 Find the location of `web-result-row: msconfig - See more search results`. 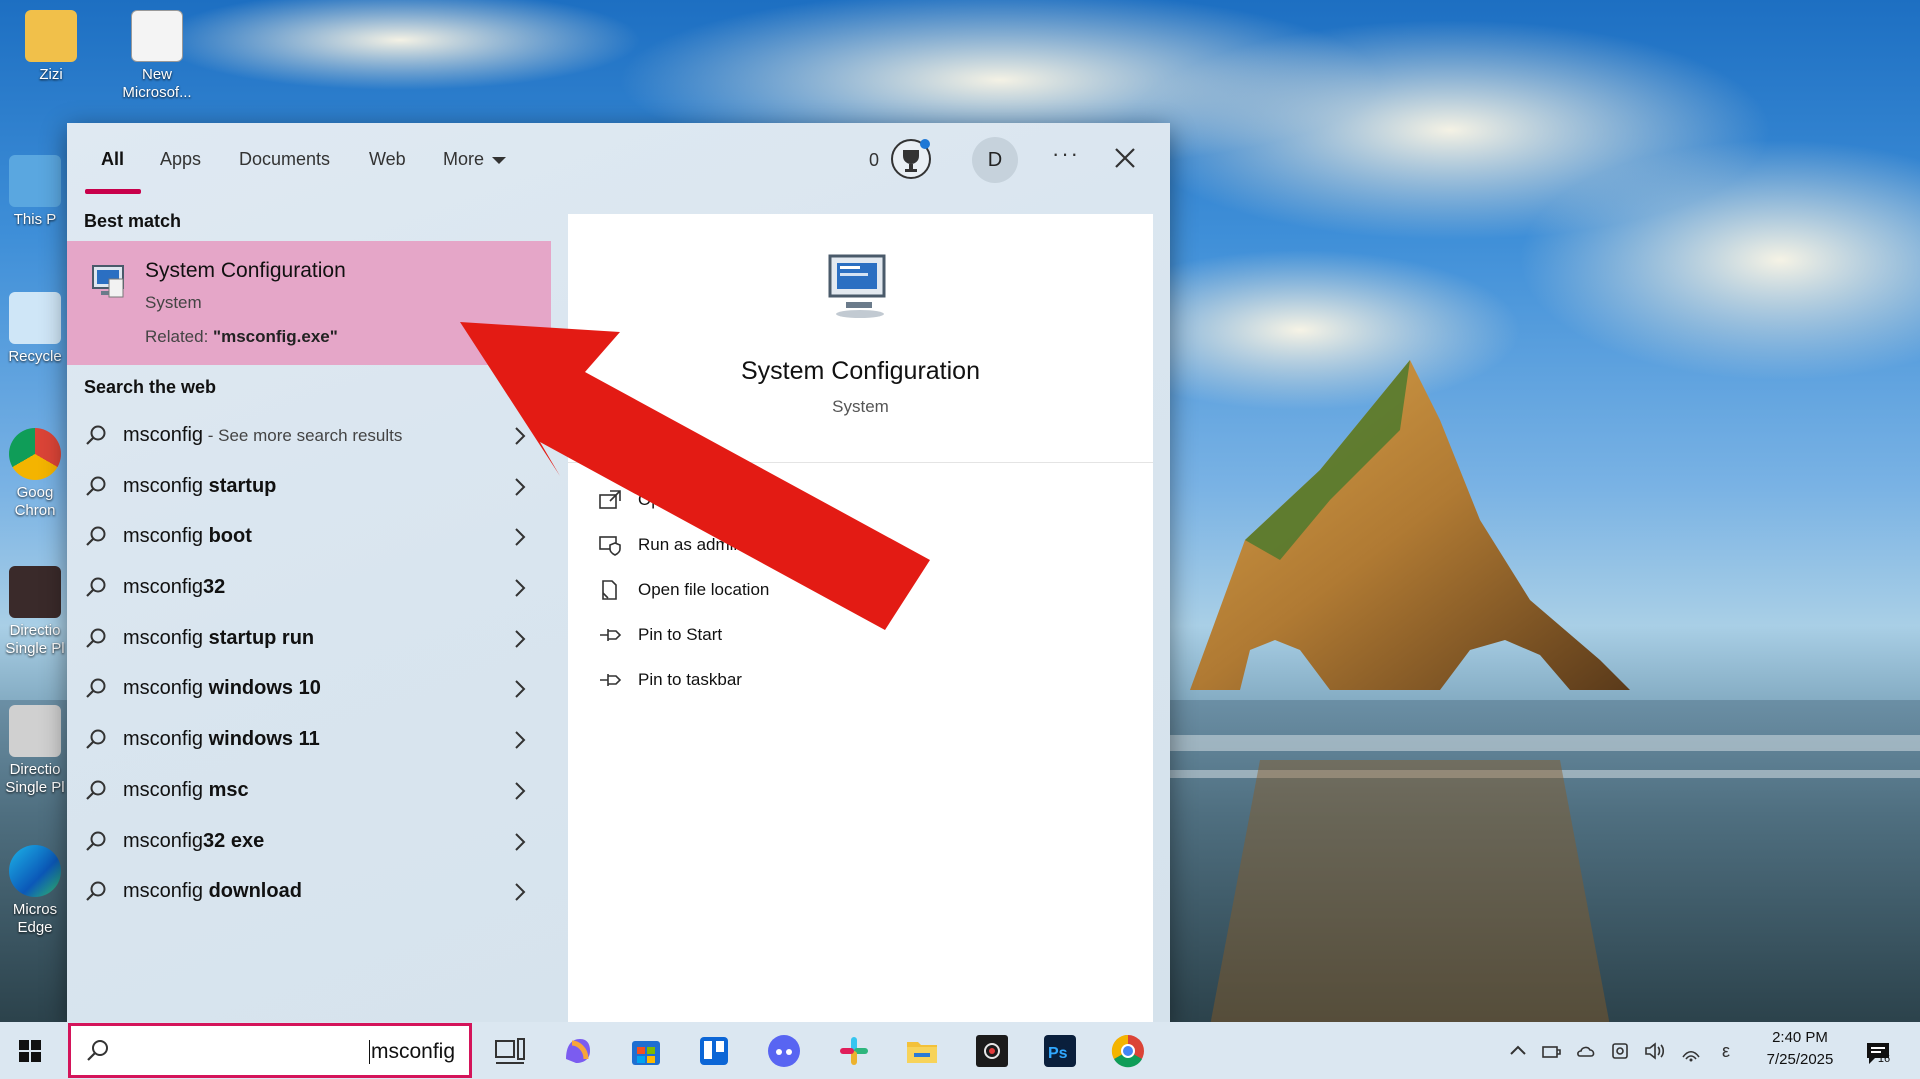

web-result-row: msconfig - See more search results is located at coordinates (309, 435).